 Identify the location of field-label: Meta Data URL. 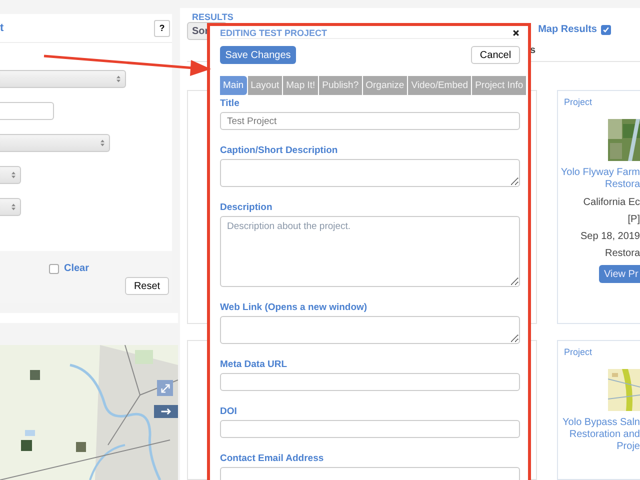
(254, 364).